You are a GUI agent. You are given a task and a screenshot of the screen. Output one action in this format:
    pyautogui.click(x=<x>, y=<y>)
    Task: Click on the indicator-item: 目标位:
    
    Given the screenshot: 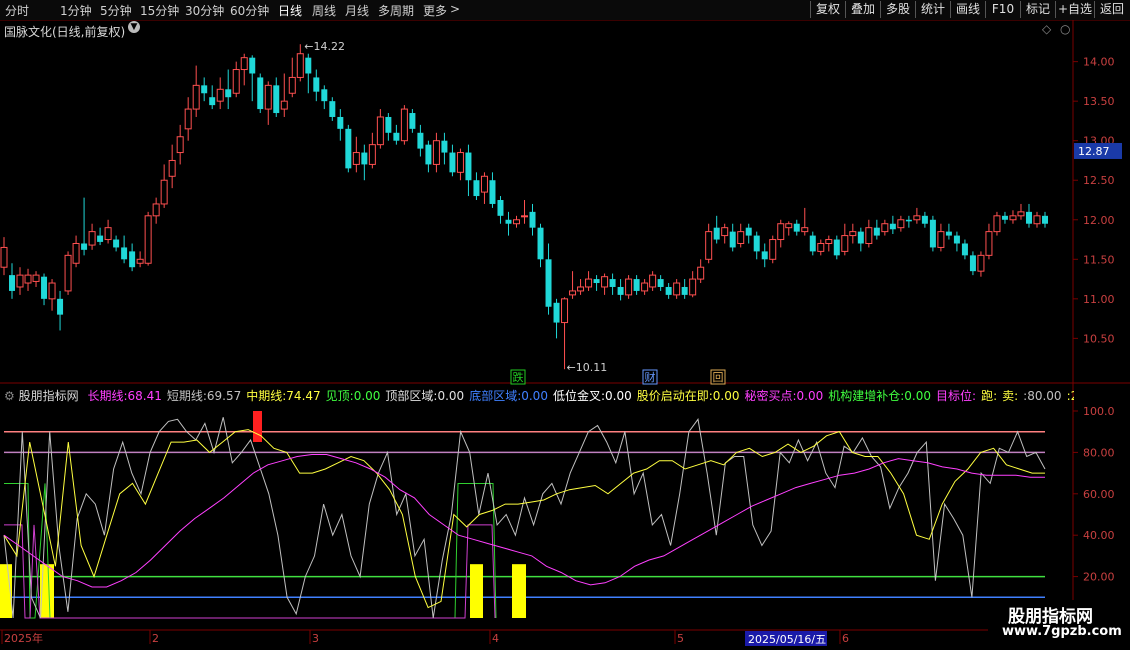 What is the action you would take?
    pyautogui.click(x=956, y=396)
    